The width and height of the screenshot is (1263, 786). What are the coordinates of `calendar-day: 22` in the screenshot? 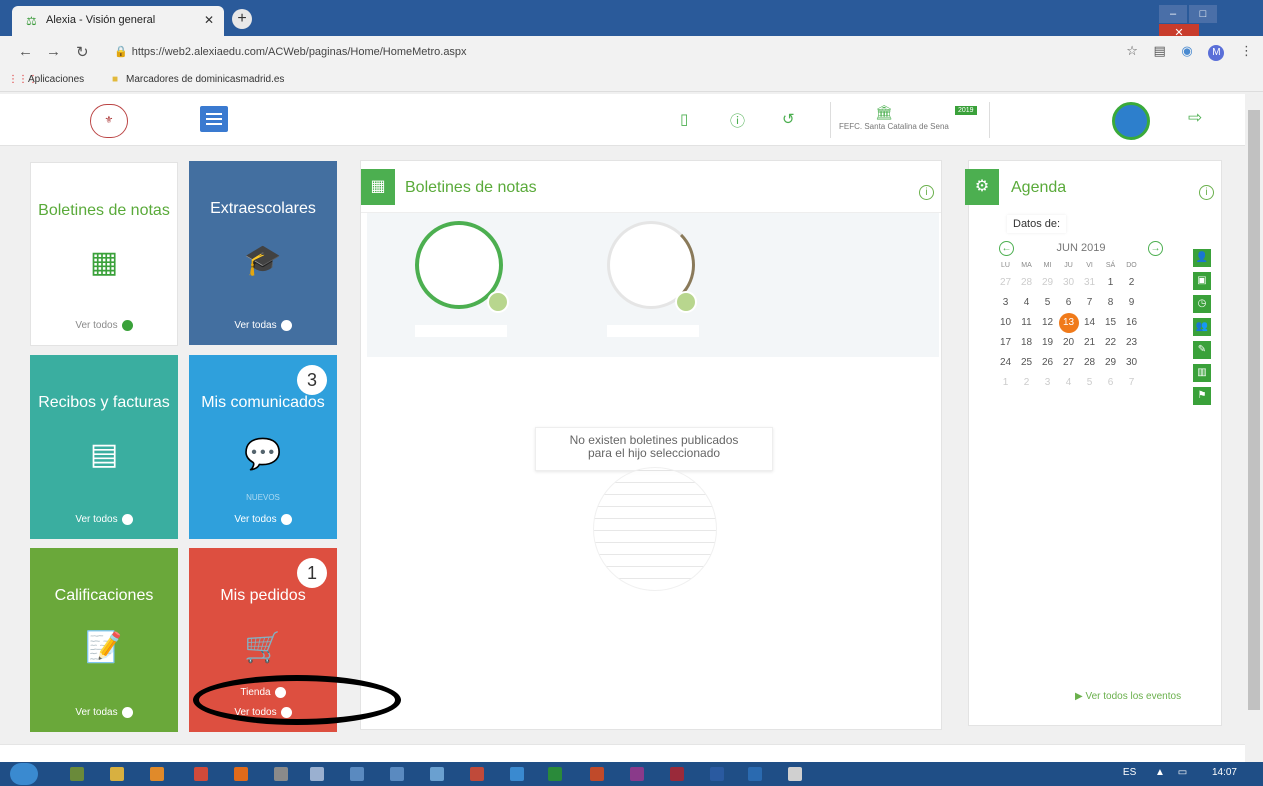 It's located at (1110, 343).